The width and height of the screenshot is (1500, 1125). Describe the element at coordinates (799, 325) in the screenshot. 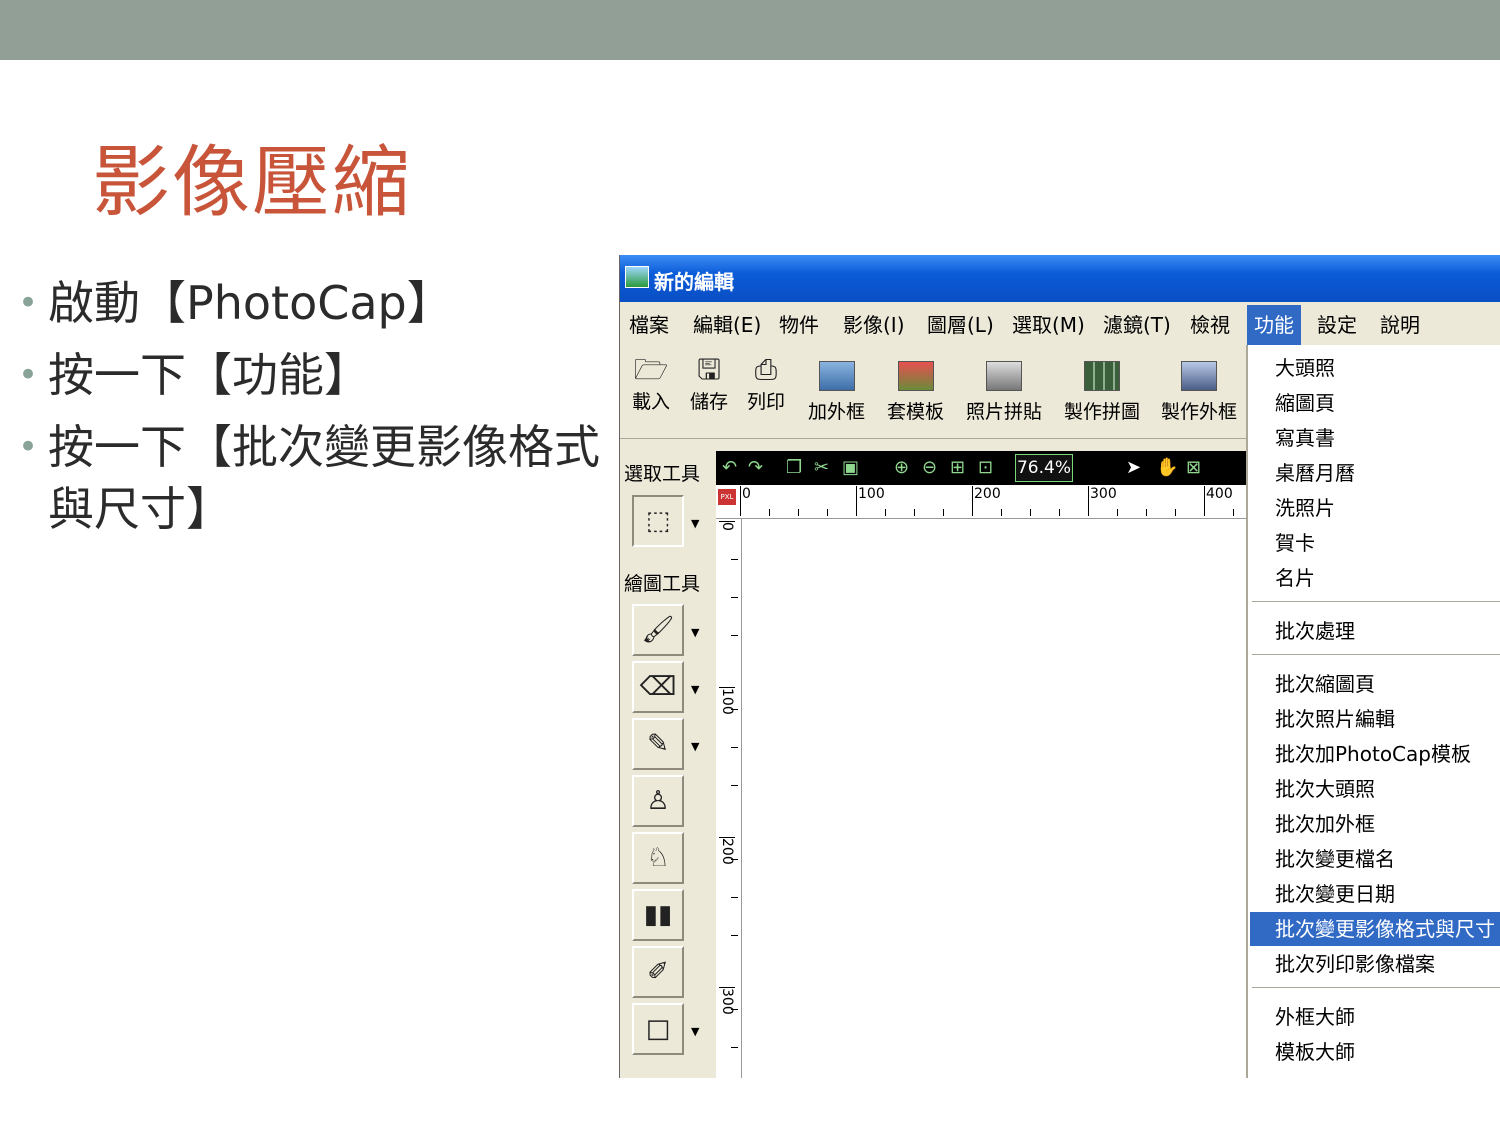

I see `menu-object: 物件` at that location.